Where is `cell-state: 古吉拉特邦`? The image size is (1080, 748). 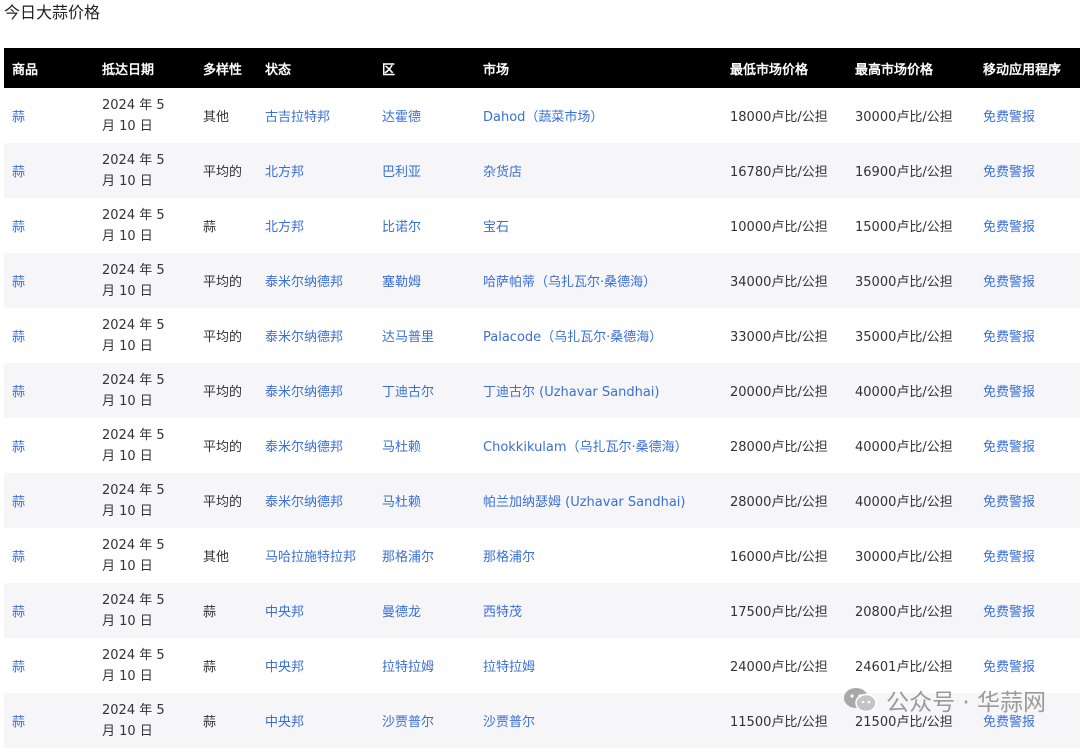
cell-state: 古吉拉特邦 is located at coordinates (315, 115).